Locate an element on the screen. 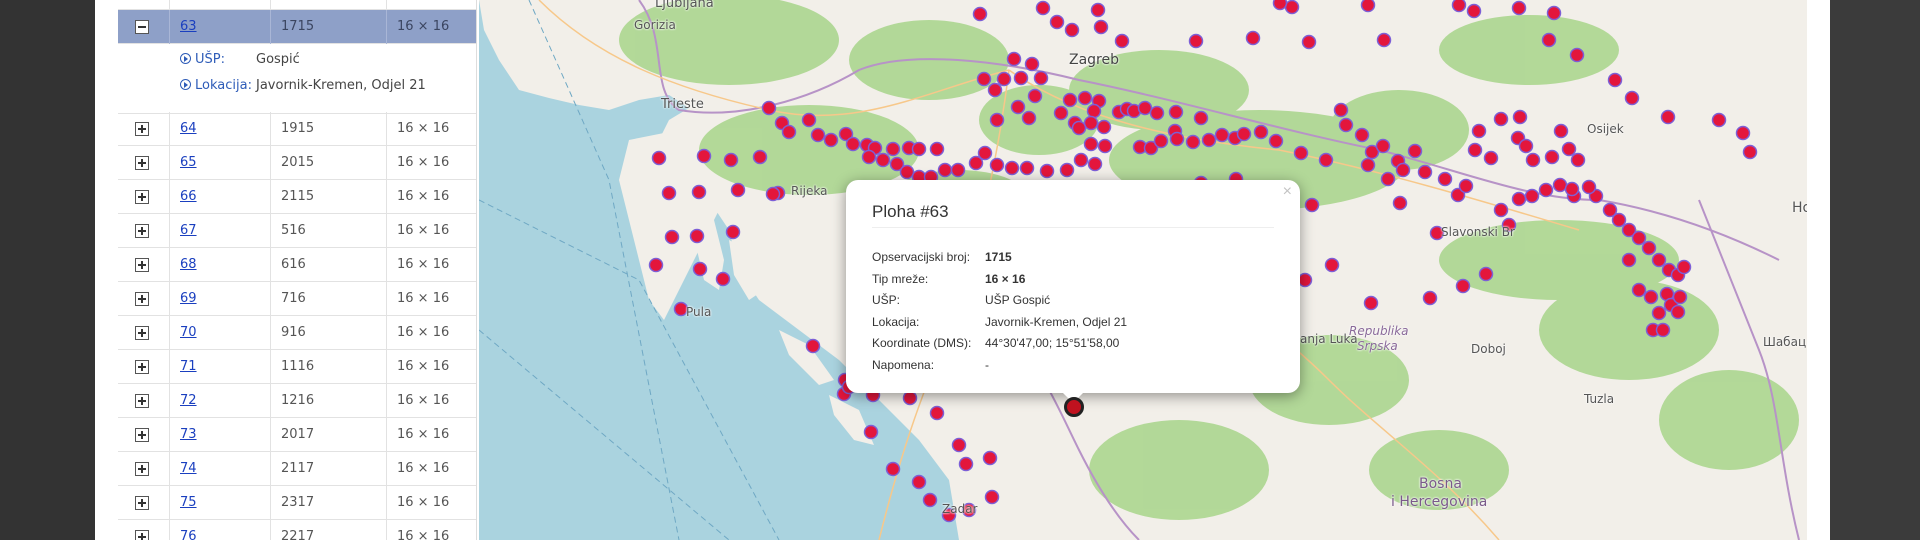 The image size is (1920, 540). table-row: 69 716 16 × 16 is located at coordinates (297, 299).